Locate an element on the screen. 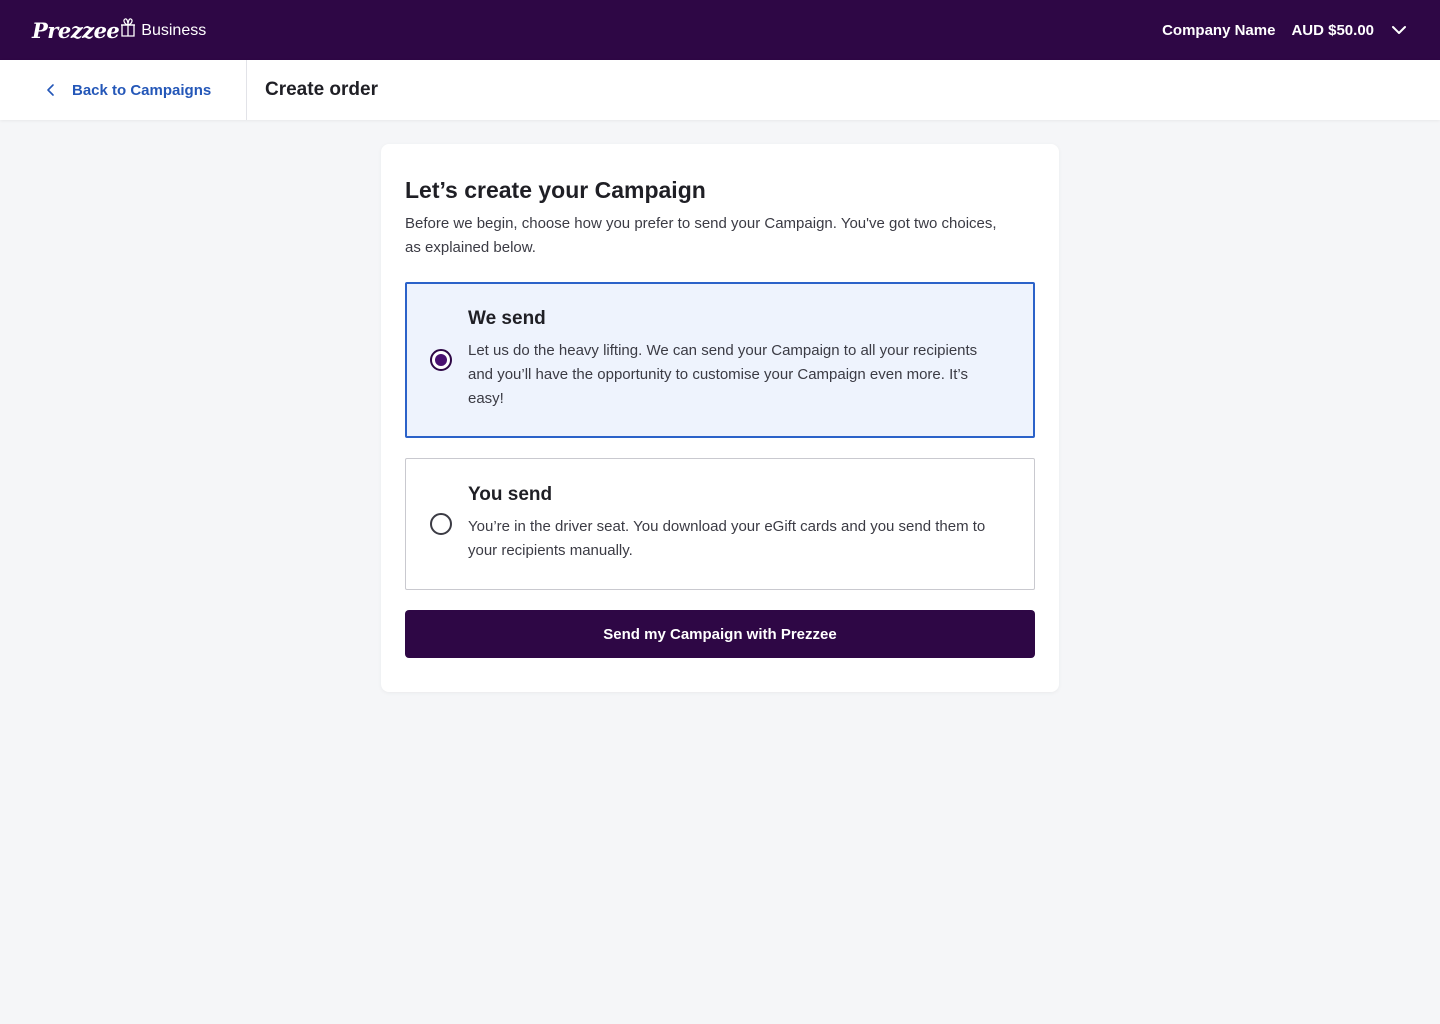 The height and width of the screenshot is (1024, 1440). send-campaign-button: Send my Campaign with Prezzee is located at coordinates (720, 634).